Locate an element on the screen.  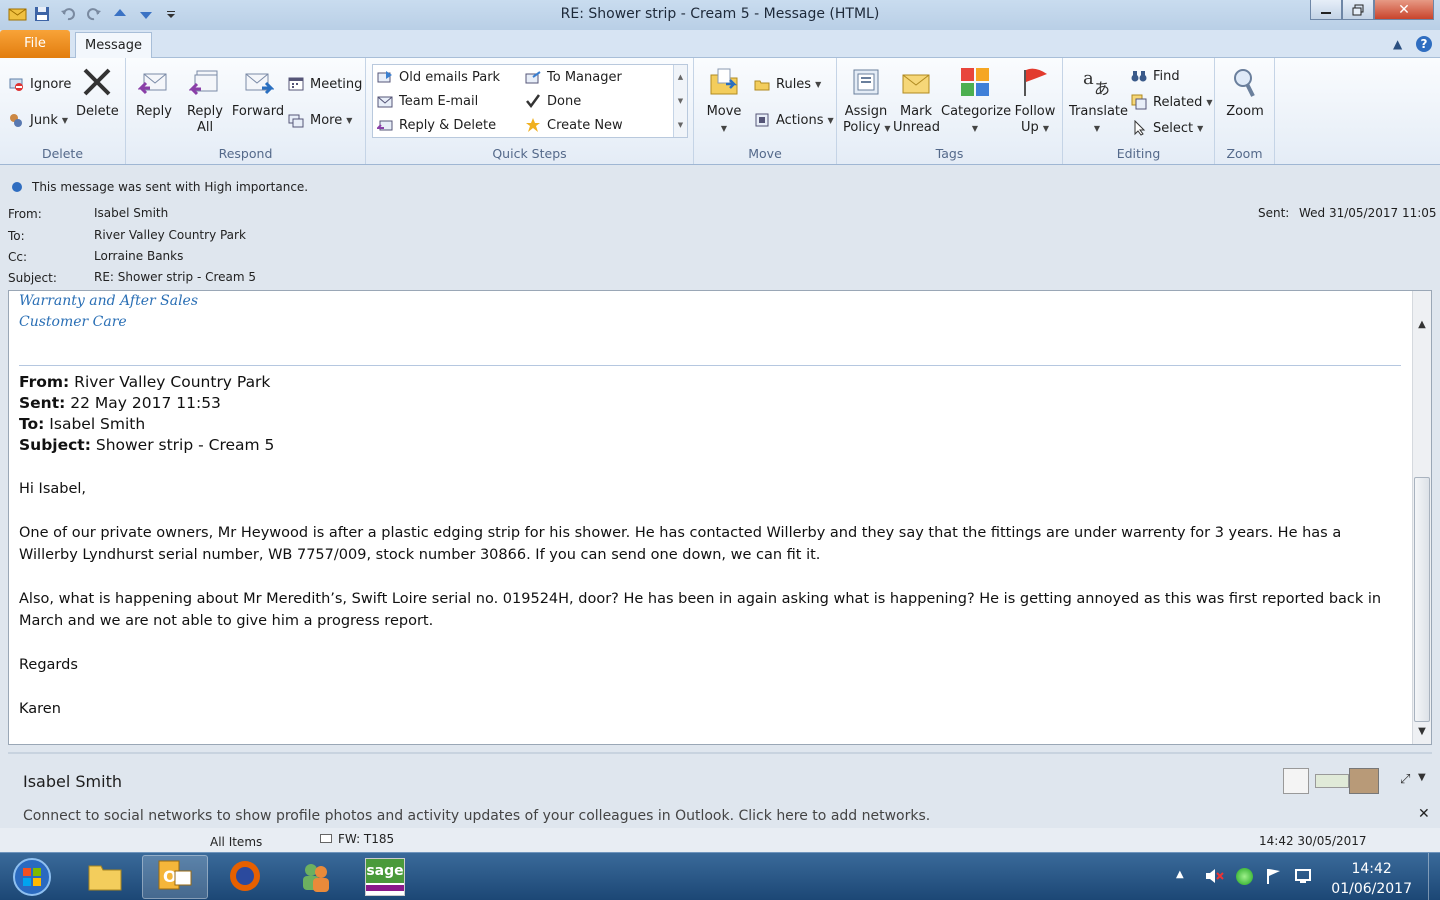
cc-value: Lorraine Banks is located at coordinates (138, 256).